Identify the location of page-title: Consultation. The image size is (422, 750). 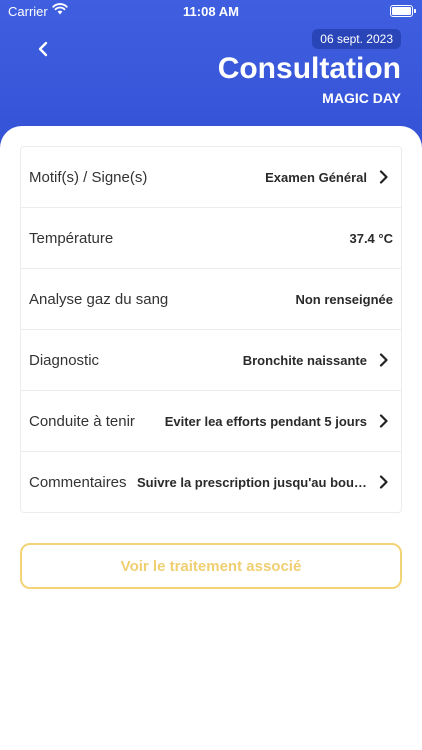
(309, 68).